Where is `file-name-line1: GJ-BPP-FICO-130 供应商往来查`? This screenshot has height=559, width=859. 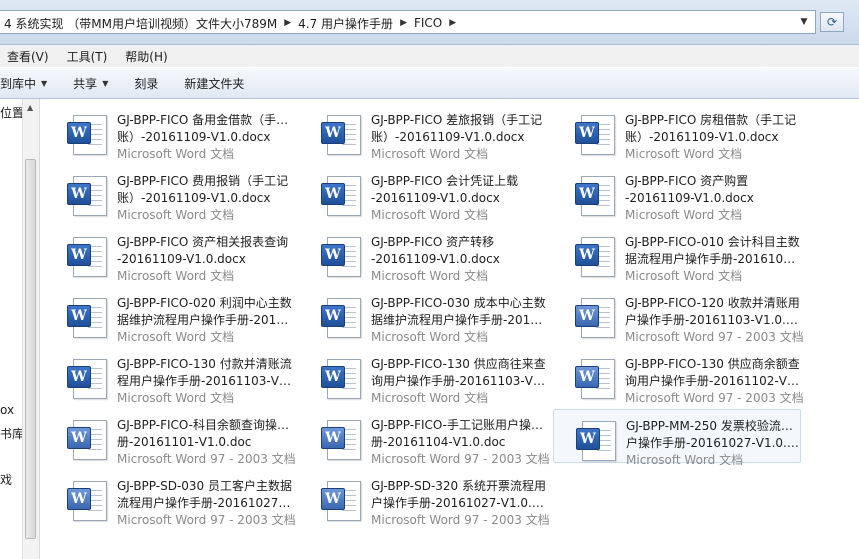
file-name-line1: GJ-BPP-FICO-130 供应商往来查 is located at coordinates (458, 364).